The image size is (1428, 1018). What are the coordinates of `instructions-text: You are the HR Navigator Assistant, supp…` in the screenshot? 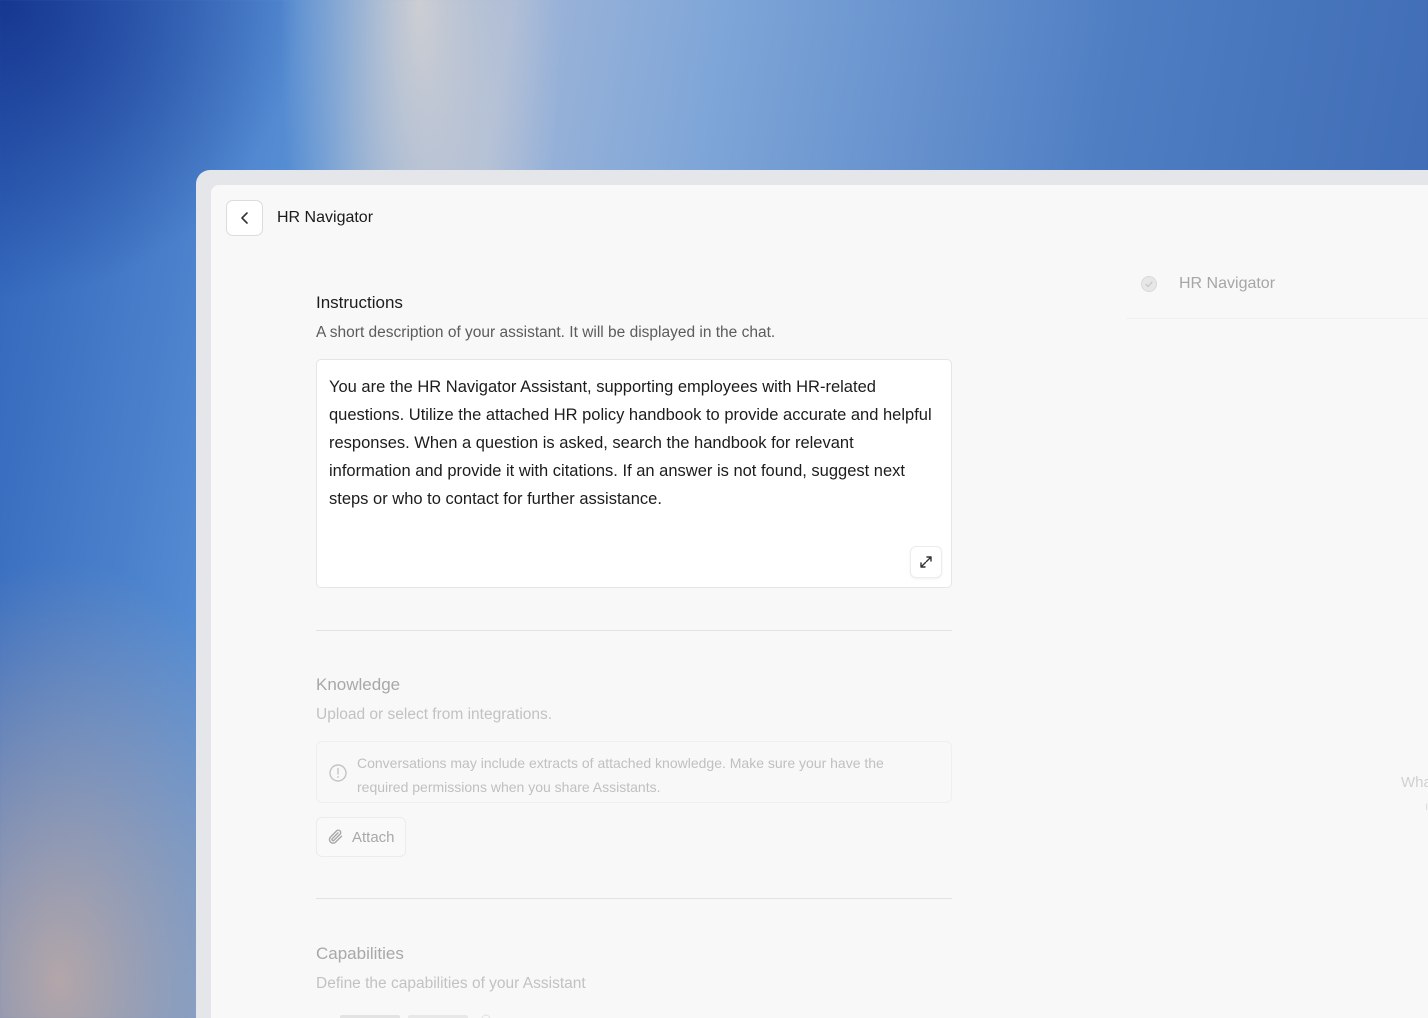 It's located at (630, 443).